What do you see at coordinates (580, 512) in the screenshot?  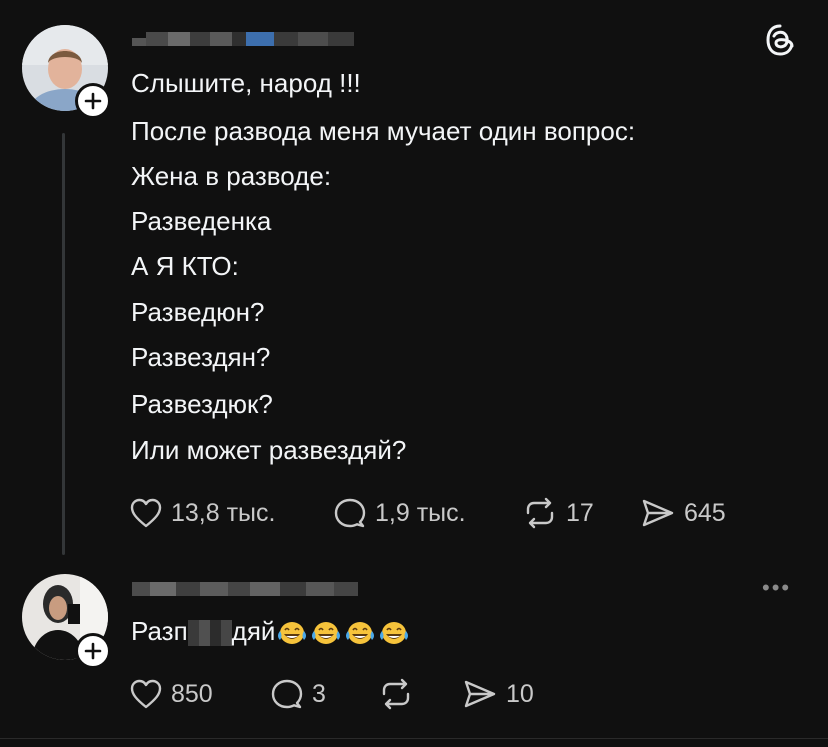 I see `repost-count: 17` at bounding box center [580, 512].